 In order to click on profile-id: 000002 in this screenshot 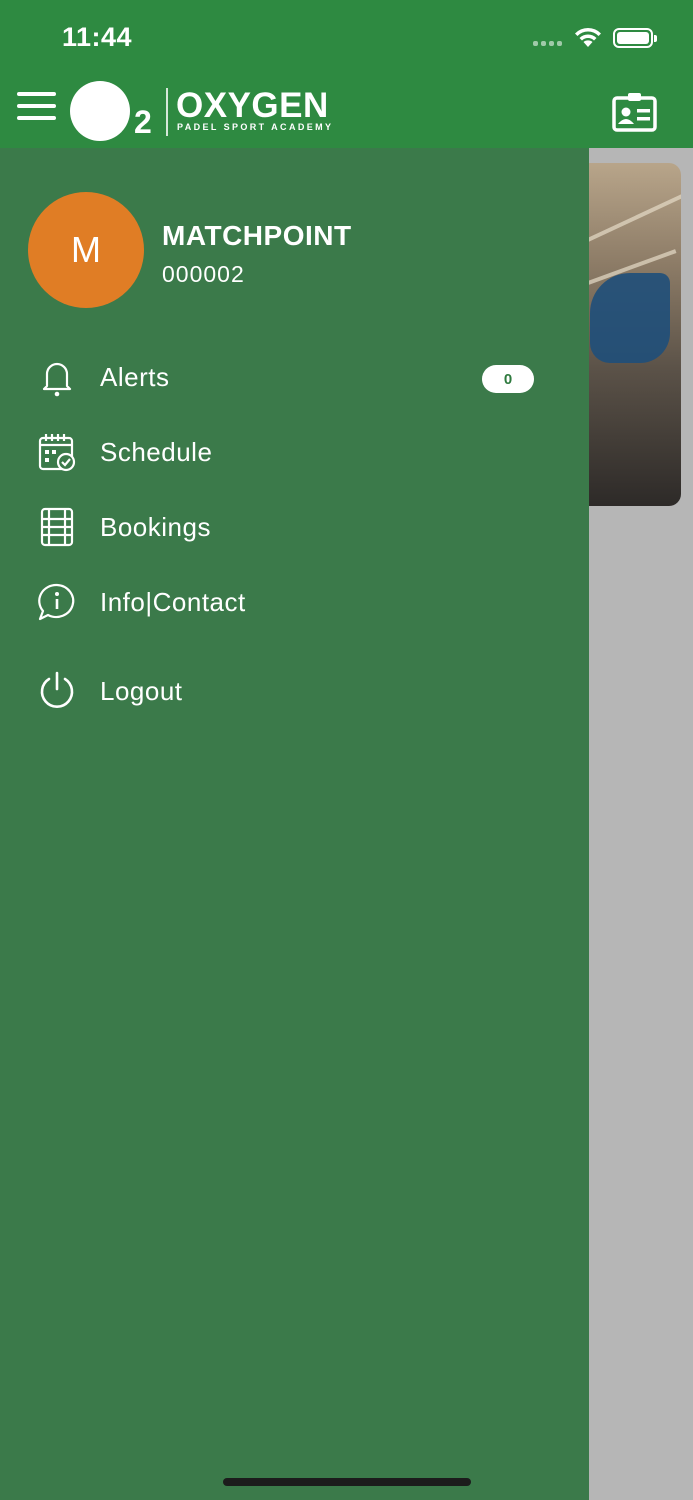, I will do `click(203, 274)`.